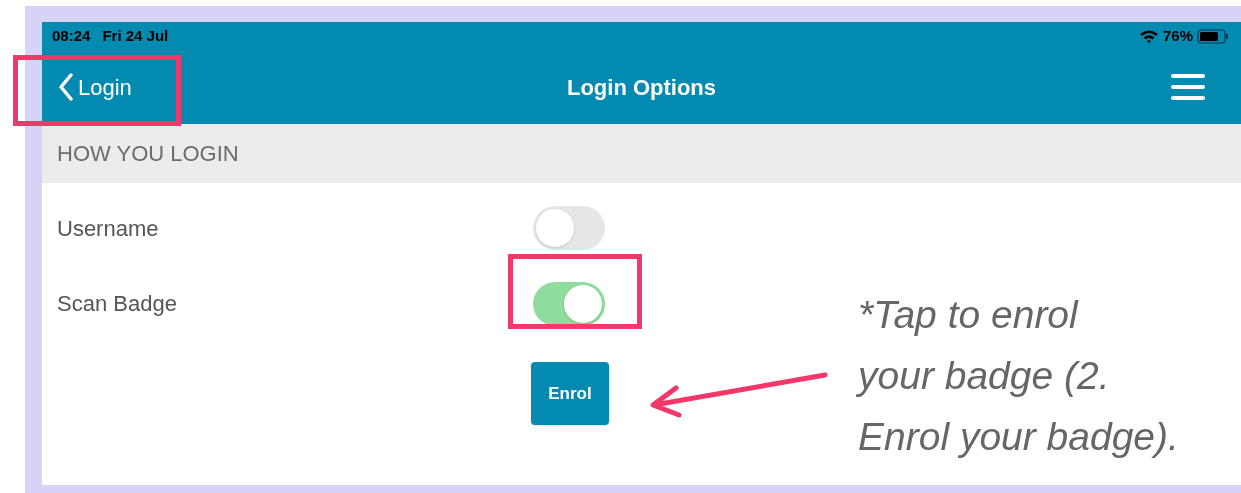 Image resolution: width=1241 pixels, height=493 pixels. What do you see at coordinates (641, 87) in the screenshot?
I see `screen-title: Login Options` at bounding box center [641, 87].